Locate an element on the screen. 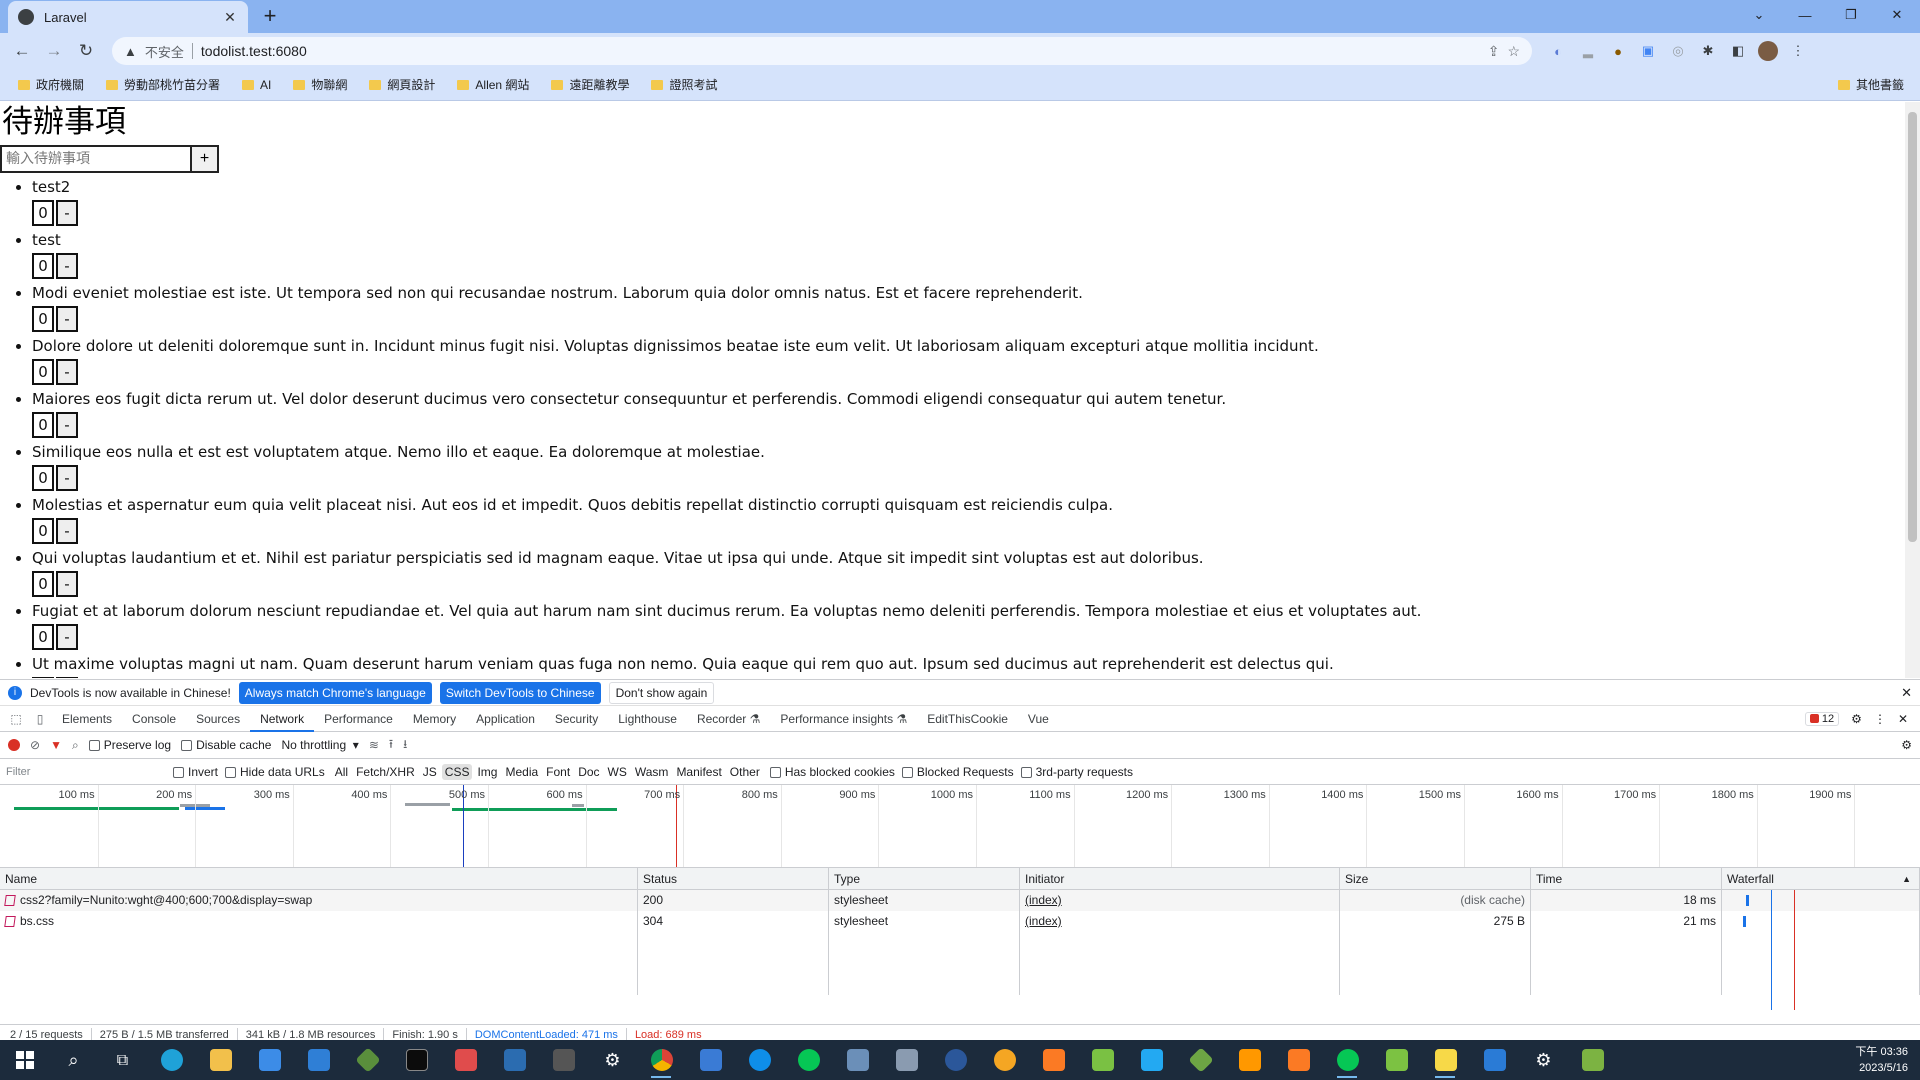  bookmark-star-icon: ☆ is located at coordinates (1513, 51).